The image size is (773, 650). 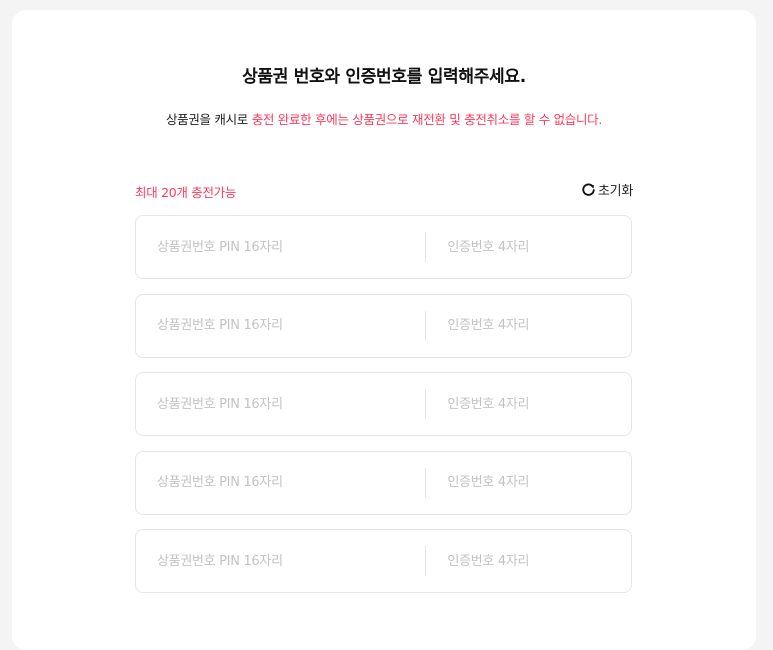 I want to click on notice-prefix: 상품권을 캐시로, so click(x=207, y=119).